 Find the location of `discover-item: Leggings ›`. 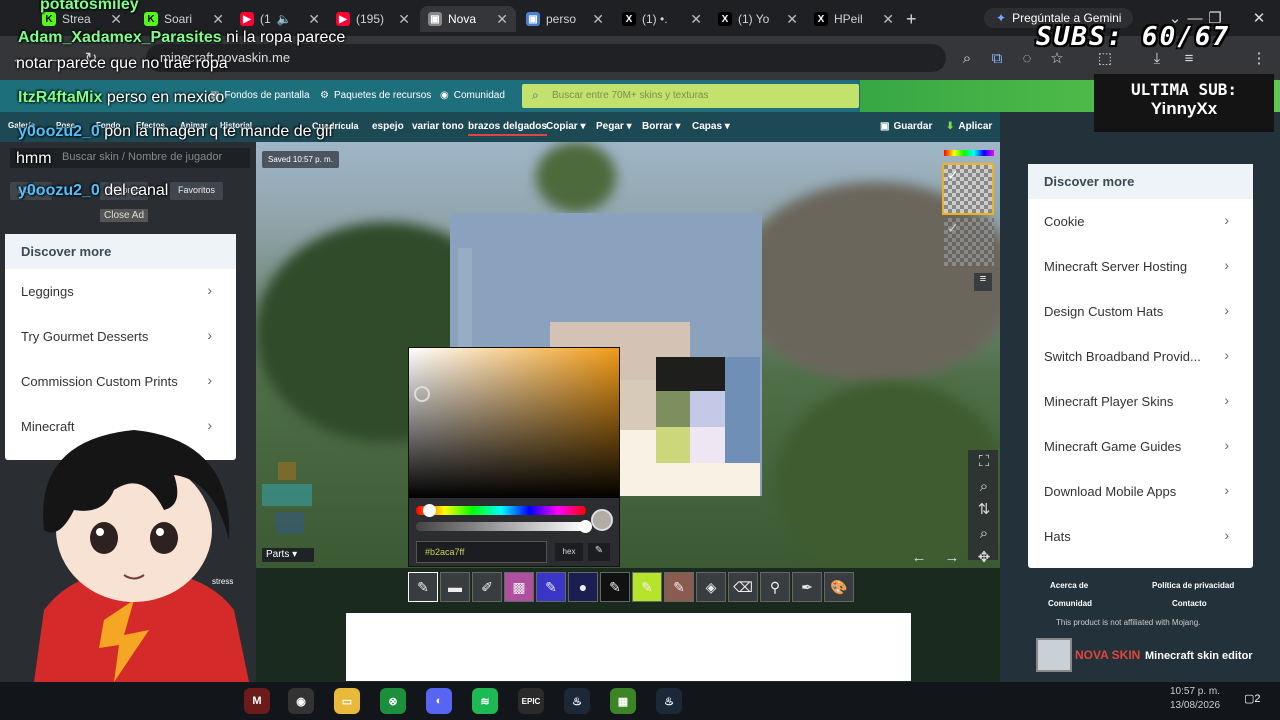

discover-item: Leggings › is located at coordinates (120, 291).